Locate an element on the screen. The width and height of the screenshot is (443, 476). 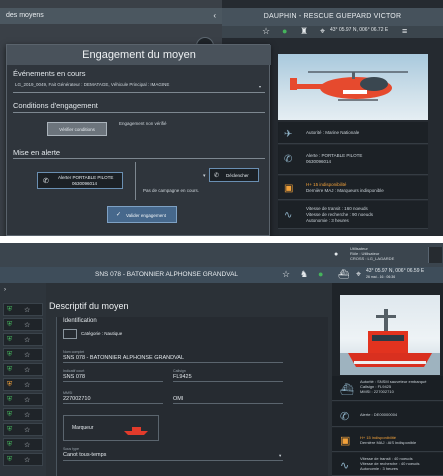
resource-title: DAUPHIN - RESCUE GUEPARD VICTOR is located at coordinates (332, 17).